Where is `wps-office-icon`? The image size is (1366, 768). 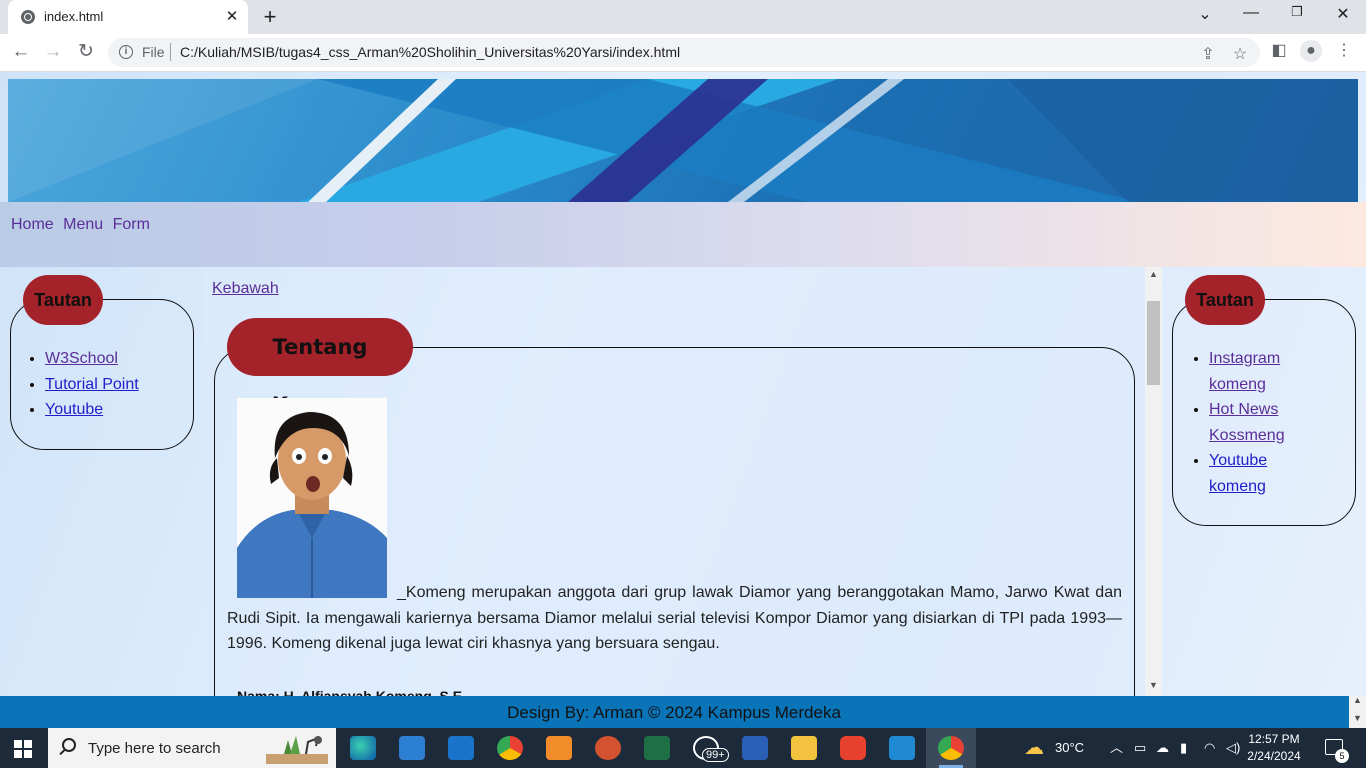 wps-office-icon is located at coordinates (853, 748).